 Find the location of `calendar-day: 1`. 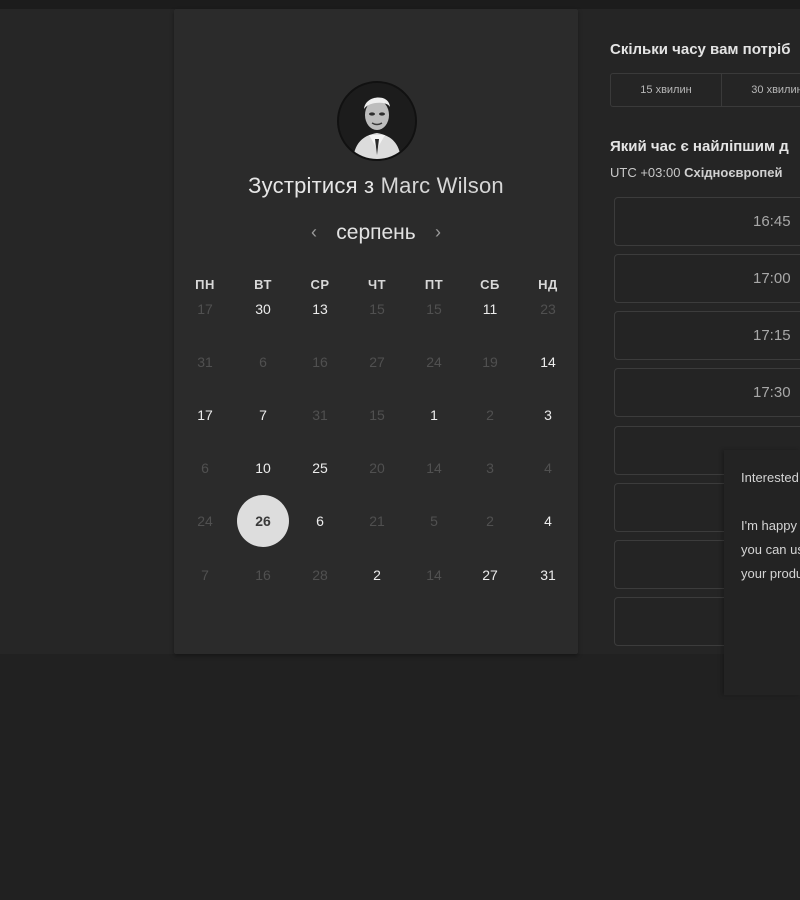

calendar-day: 1 is located at coordinates (434, 415).